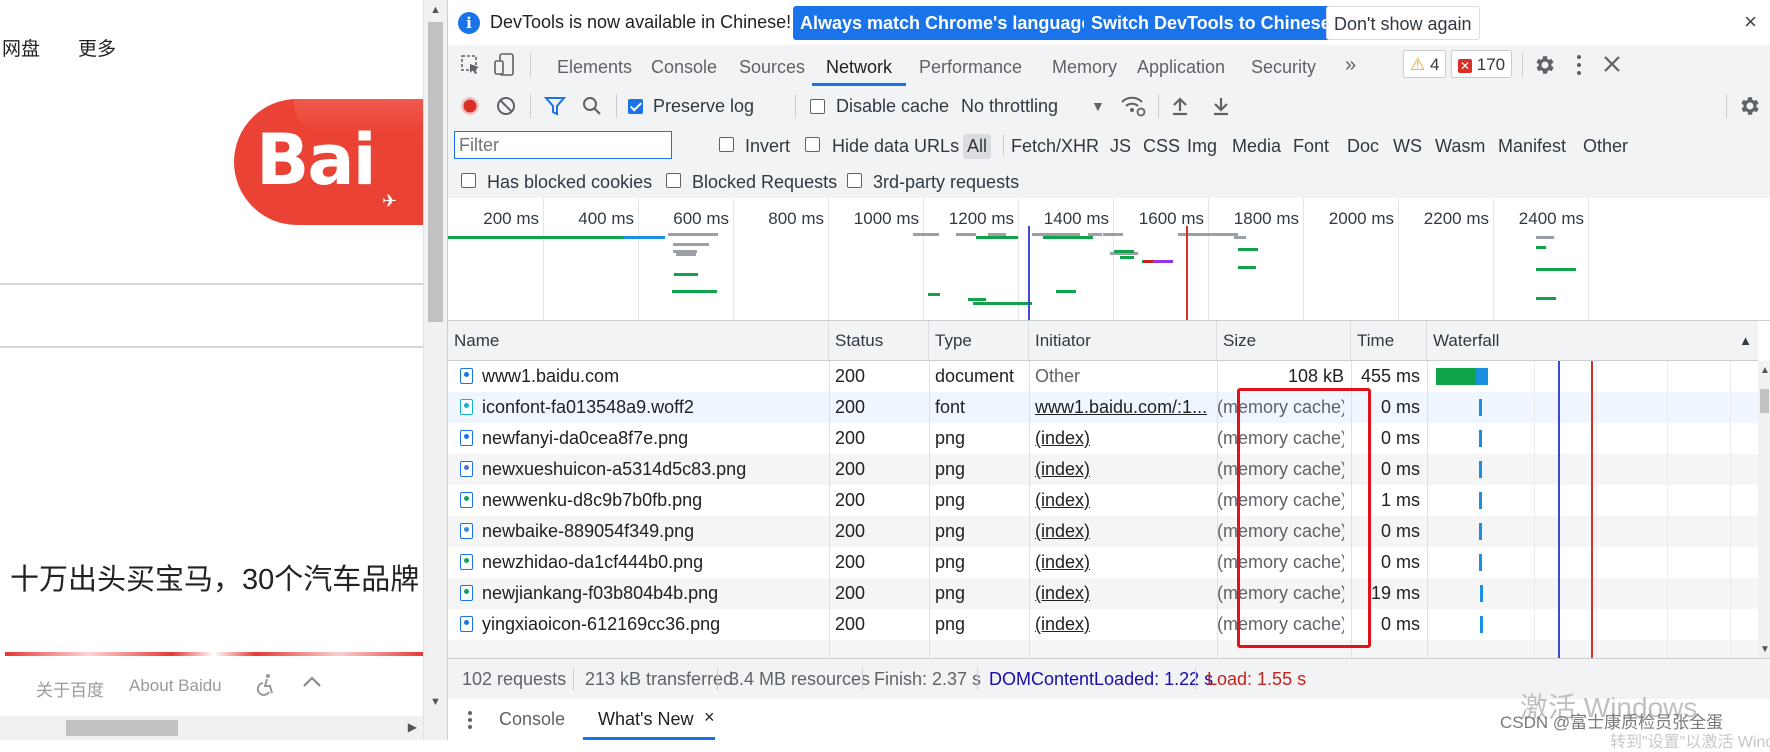  What do you see at coordinates (879, 341) in the screenshot?
I see `col-header-status: Status` at bounding box center [879, 341].